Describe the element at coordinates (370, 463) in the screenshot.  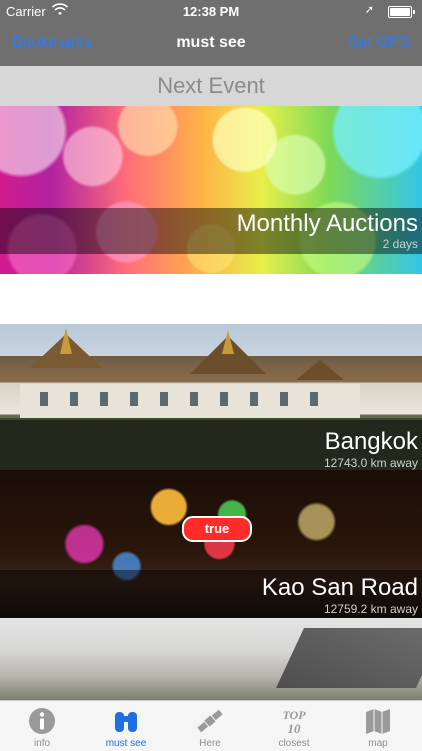
I see `place-distance-bangkok: 12743.0 km away` at that location.